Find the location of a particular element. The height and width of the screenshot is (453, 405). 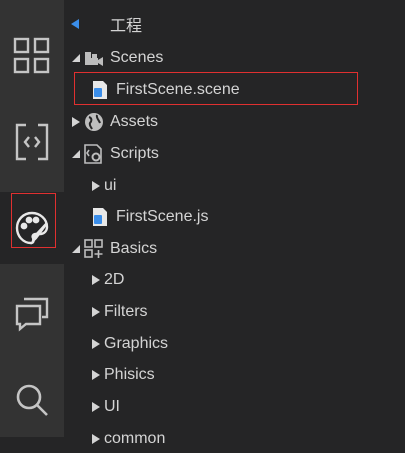

activity-chat-button is located at coordinates (32, 314).